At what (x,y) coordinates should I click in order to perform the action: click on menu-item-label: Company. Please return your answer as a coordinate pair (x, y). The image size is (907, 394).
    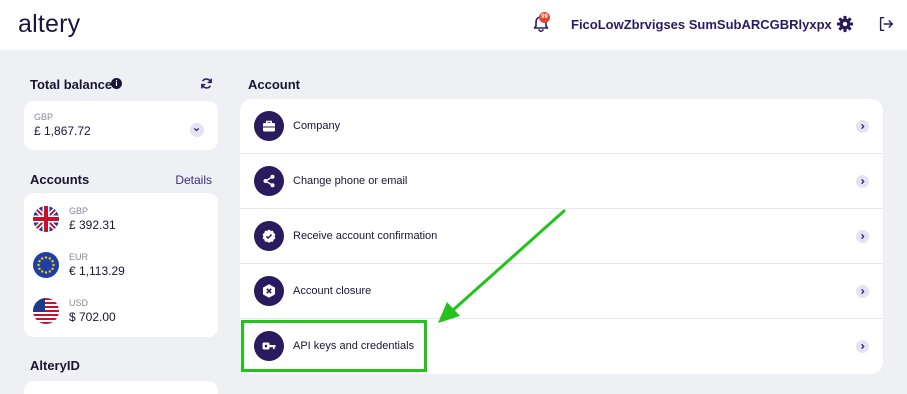
    Looking at the image, I should click on (317, 126).